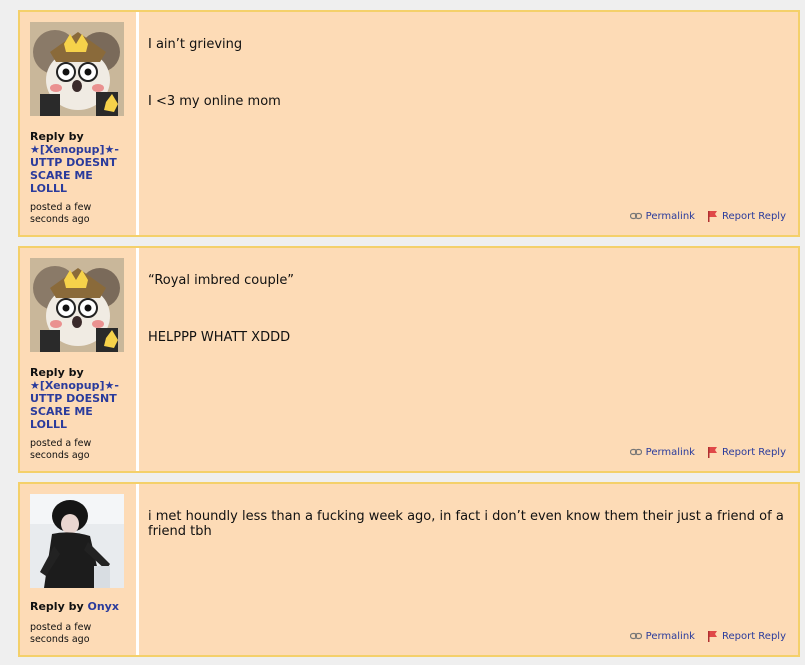 The image size is (805, 665). What do you see at coordinates (467, 73) in the screenshot?
I see `comment-body: I ain’t grieving I <3 my online mom` at bounding box center [467, 73].